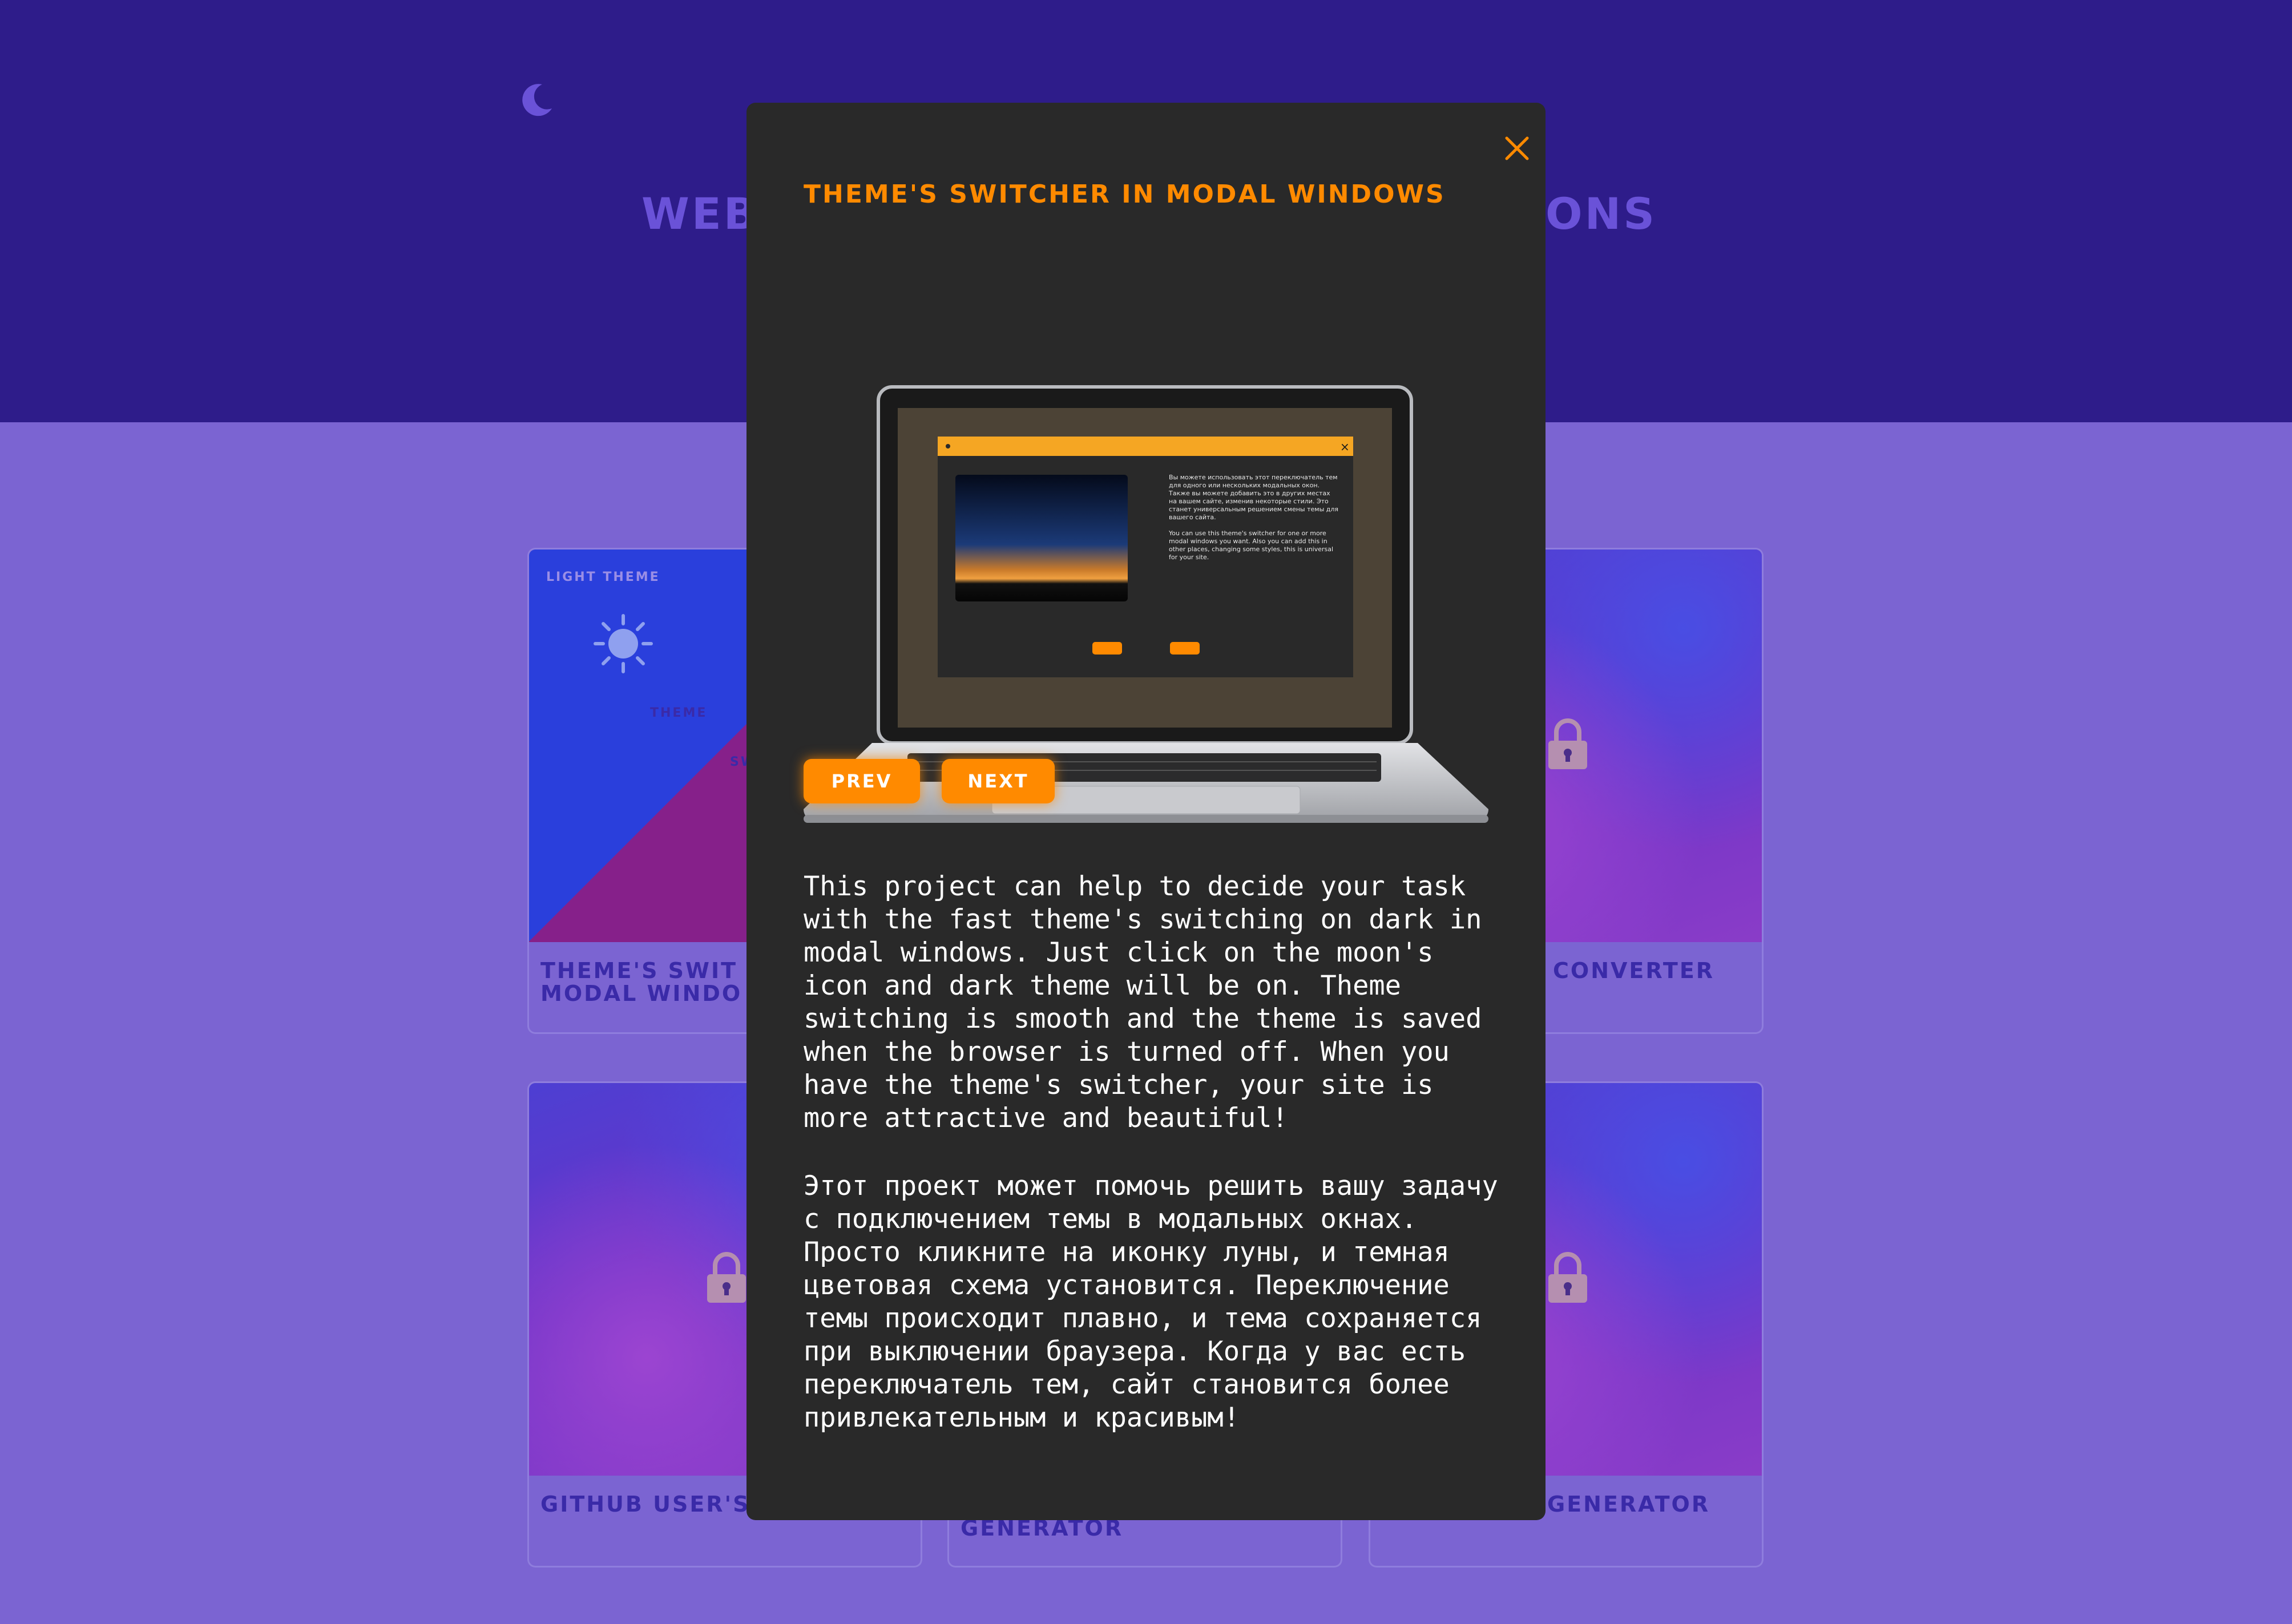 The height and width of the screenshot is (1624, 2292). What do you see at coordinates (536, 100) in the screenshot?
I see `moon-icon` at bounding box center [536, 100].